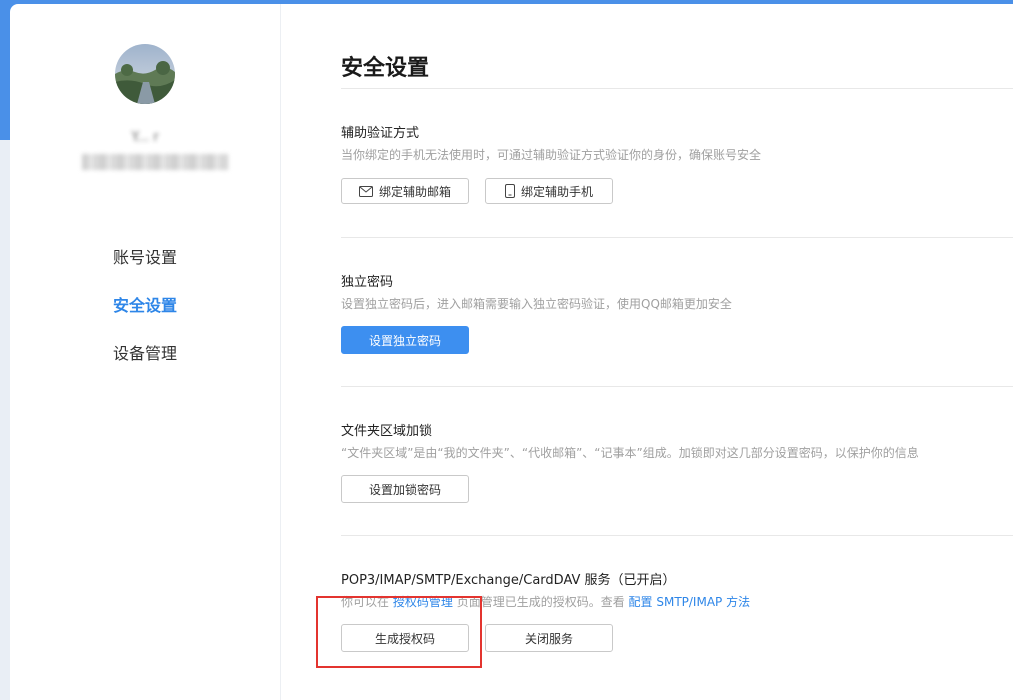  I want to click on page-title: 安全设置, so click(385, 68).